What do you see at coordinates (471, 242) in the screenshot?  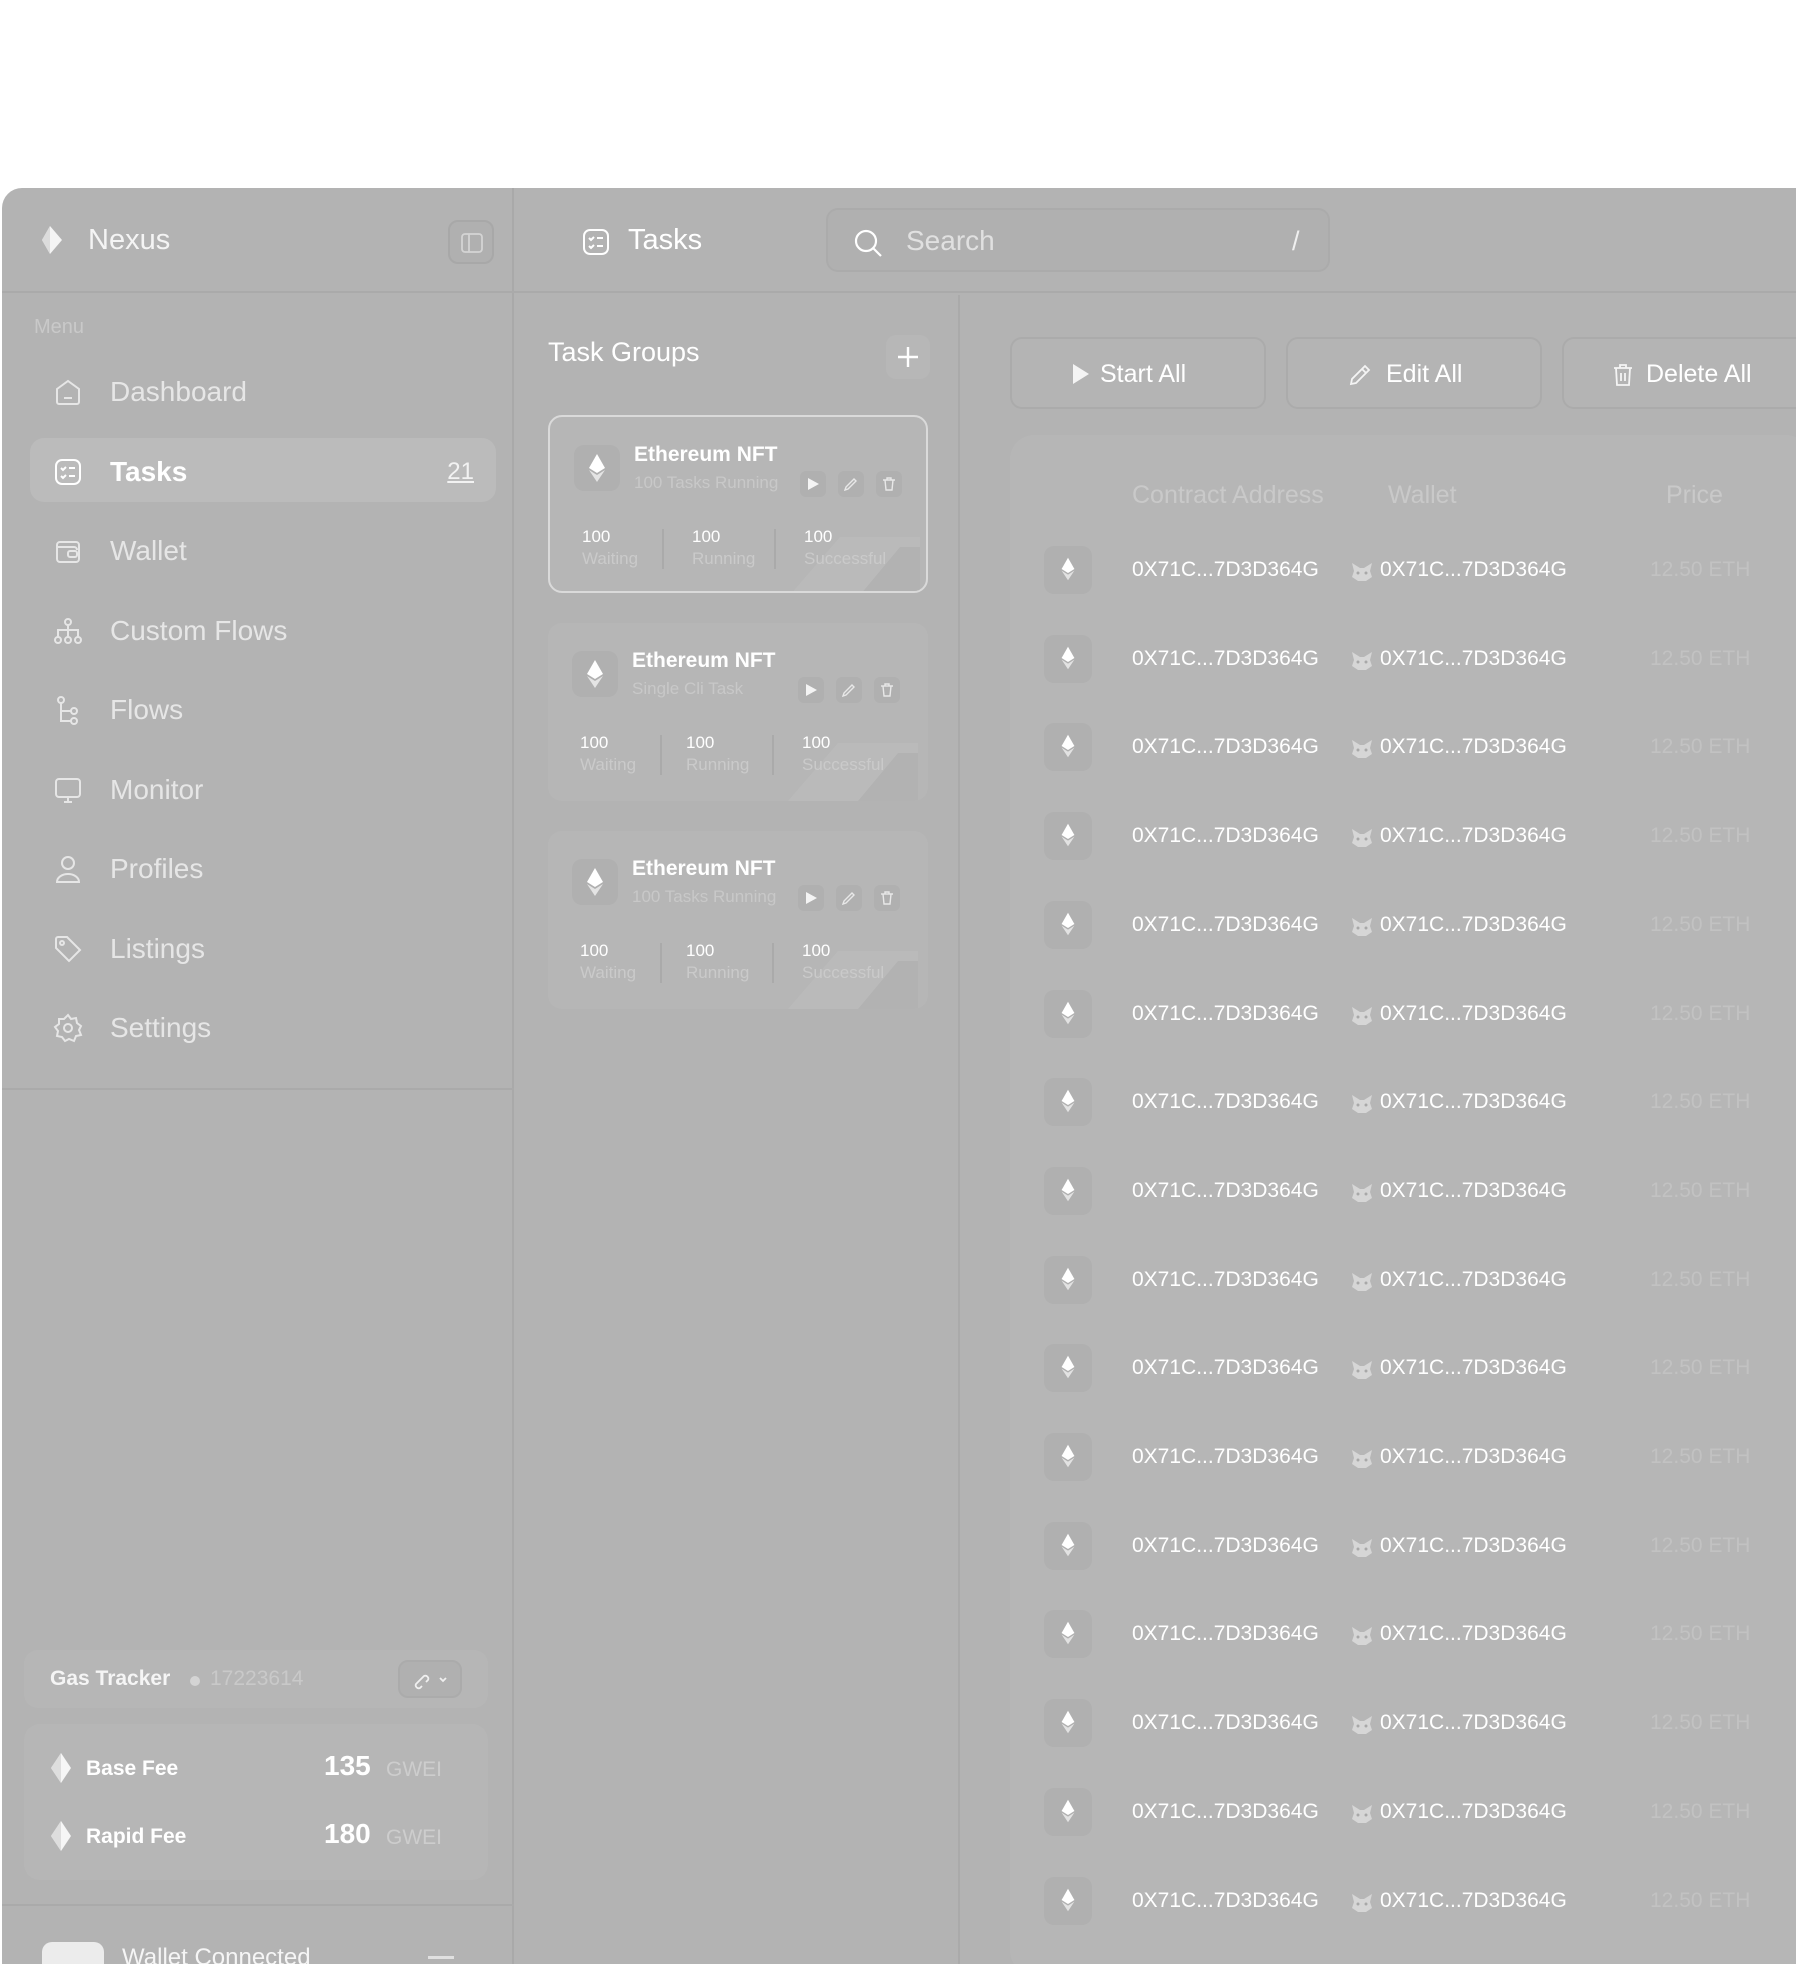 I see `sidebar-collapse-button` at bounding box center [471, 242].